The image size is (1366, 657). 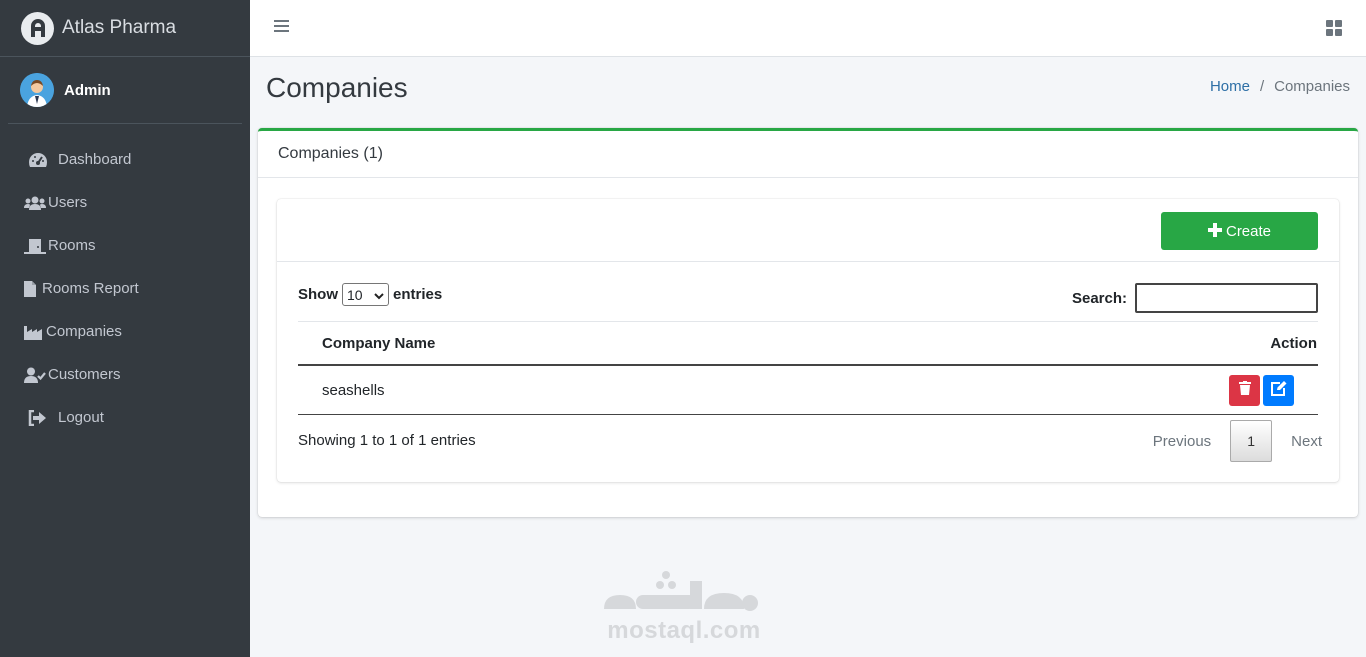 I want to click on search-control: Search:, so click(x=1195, y=298).